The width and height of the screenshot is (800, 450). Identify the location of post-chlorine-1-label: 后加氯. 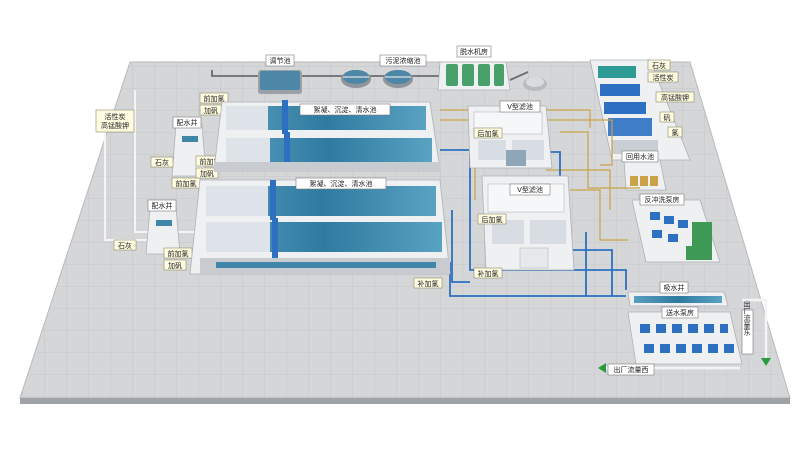
(488, 133).